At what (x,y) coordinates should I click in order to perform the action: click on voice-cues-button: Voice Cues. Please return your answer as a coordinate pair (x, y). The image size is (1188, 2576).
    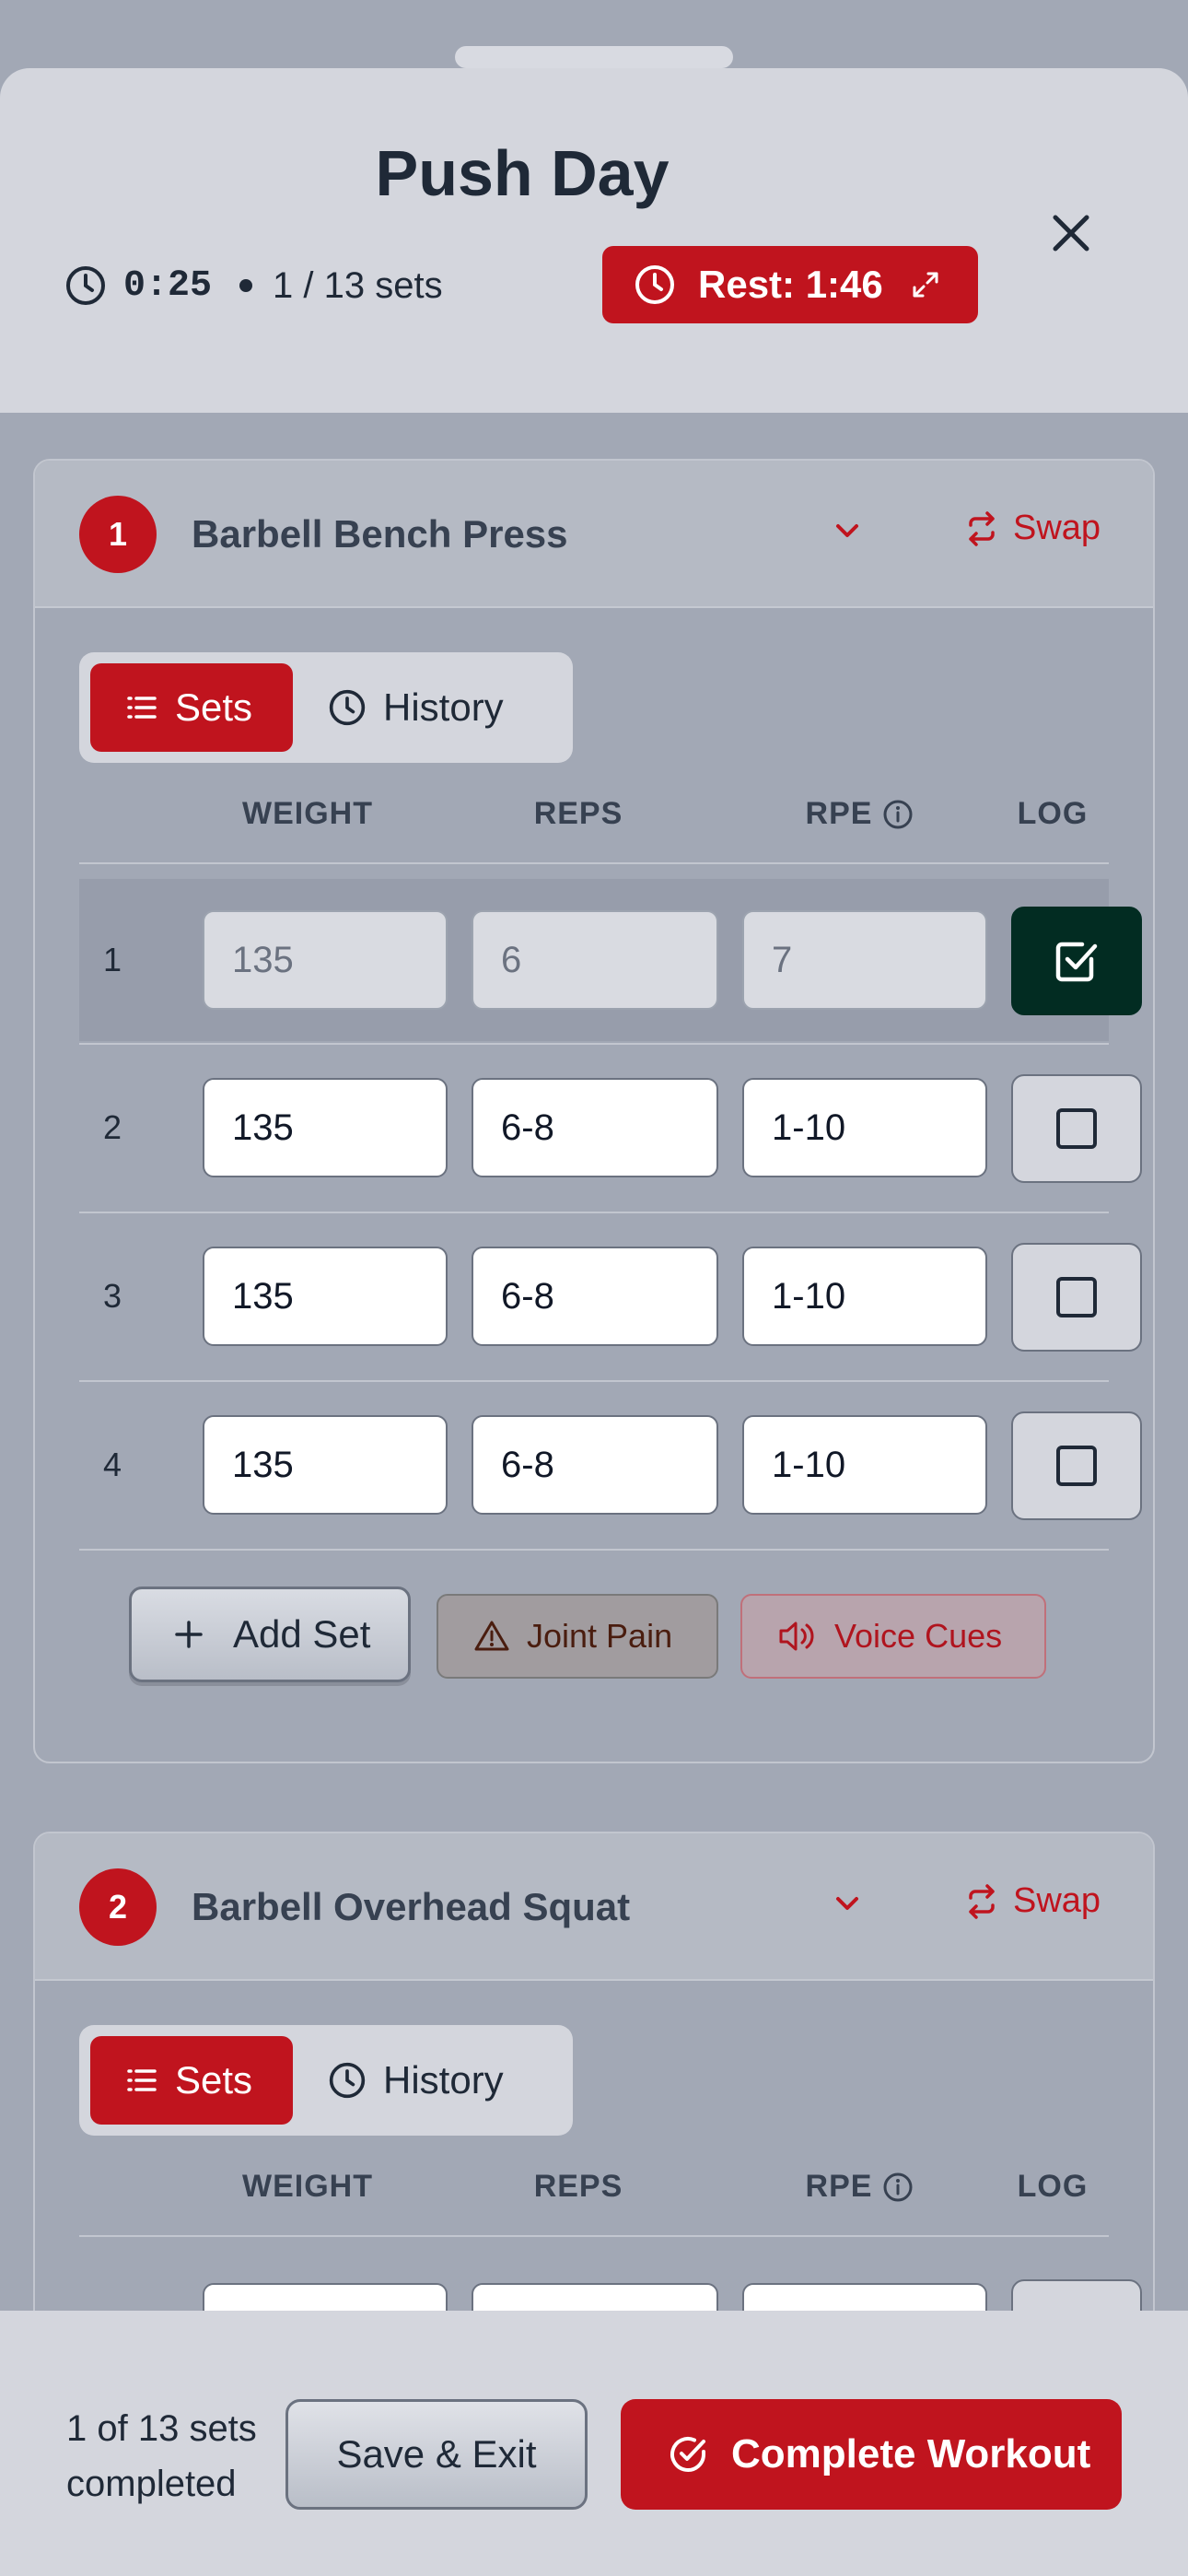
    Looking at the image, I should click on (893, 1637).